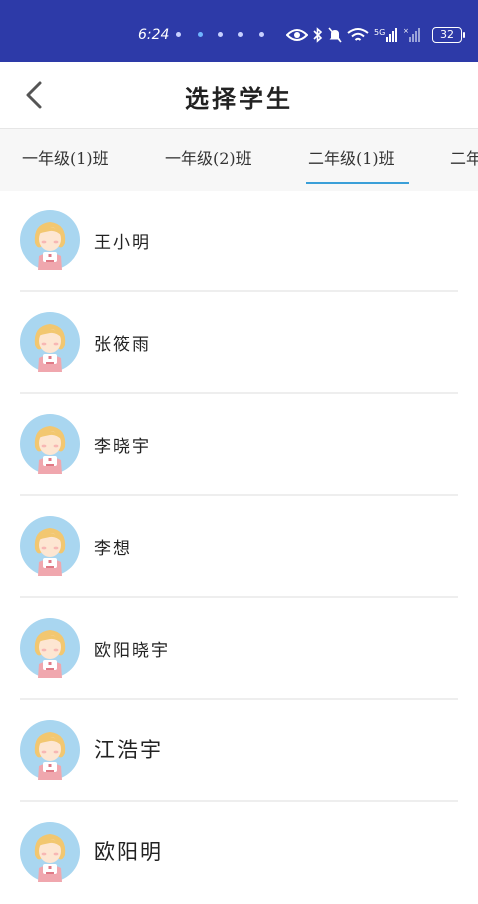  What do you see at coordinates (379, 32) in the screenshot?
I see `svg-text: 5G` at bounding box center [379, 32].